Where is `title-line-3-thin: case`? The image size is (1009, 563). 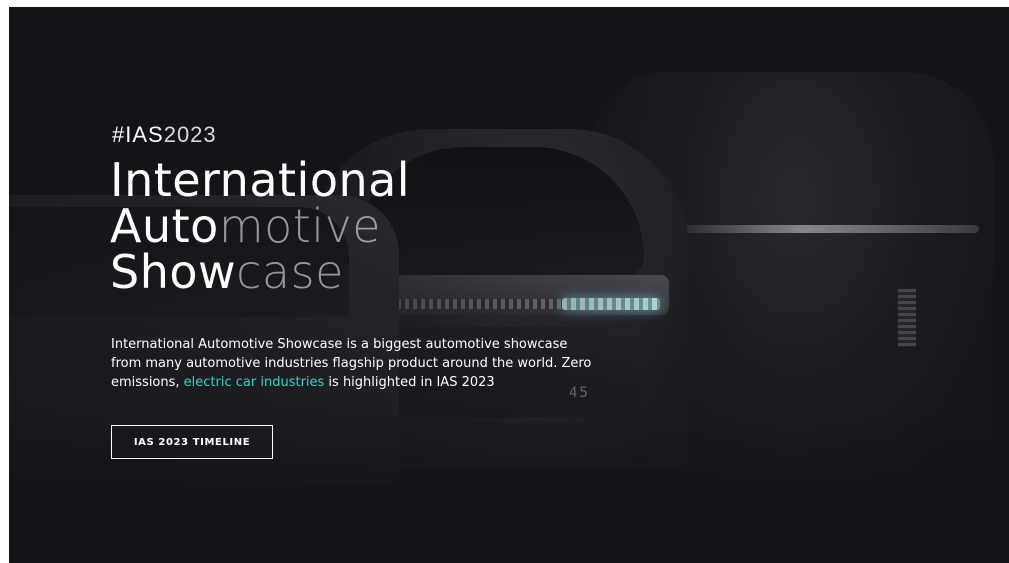 title-line-3-thin: case is located at coordinates (290, 272).